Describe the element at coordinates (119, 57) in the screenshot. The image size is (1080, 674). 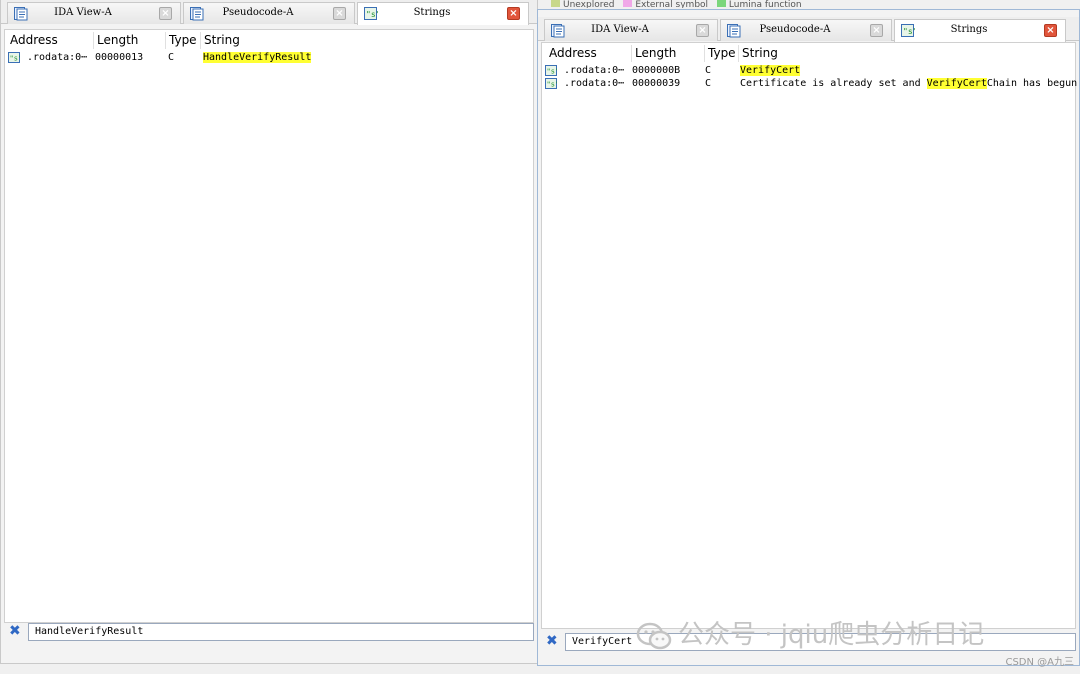
I see `cell-length: 00000013` at that location.